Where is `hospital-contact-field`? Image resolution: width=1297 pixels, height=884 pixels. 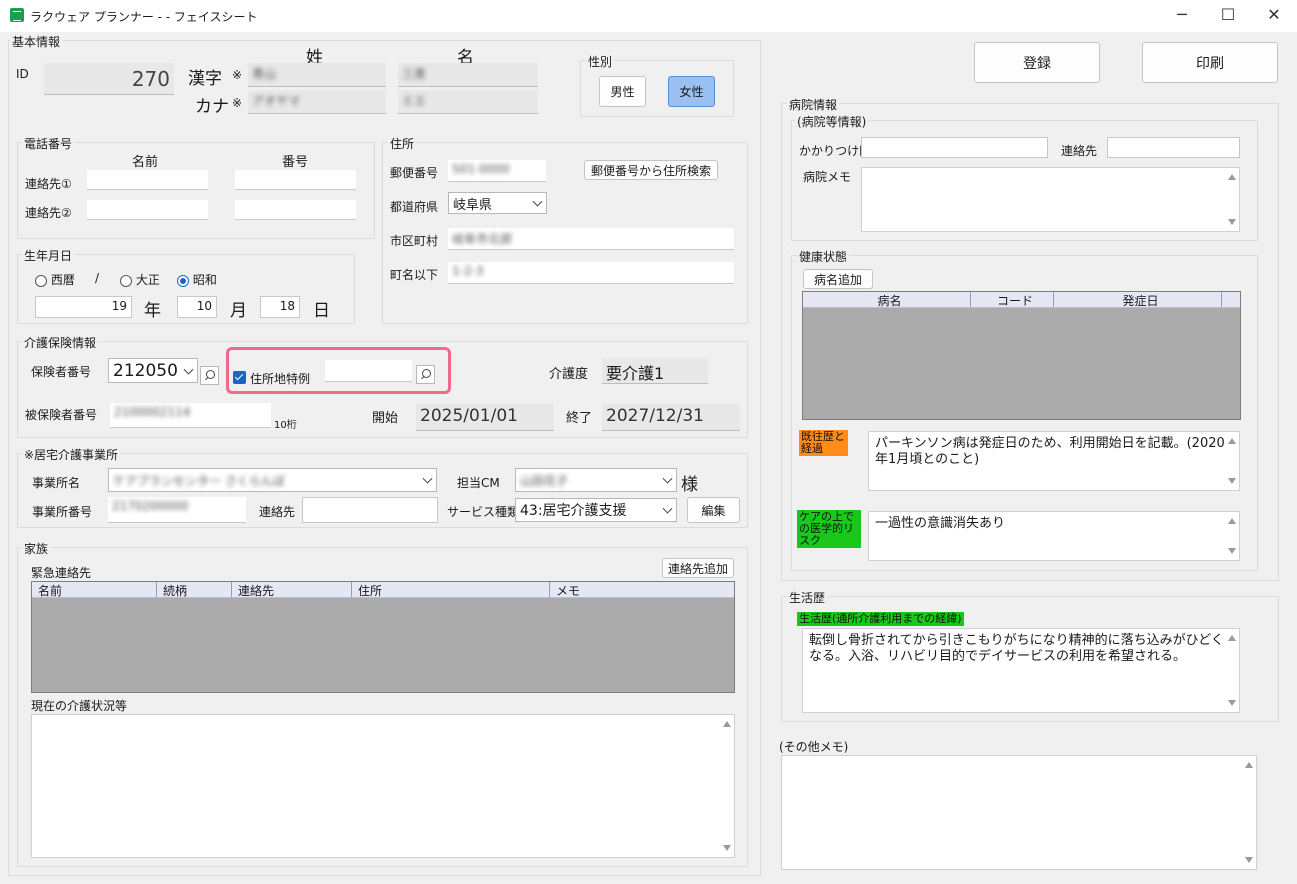 hospital-contact-field is located at coordinates (1173, 147).